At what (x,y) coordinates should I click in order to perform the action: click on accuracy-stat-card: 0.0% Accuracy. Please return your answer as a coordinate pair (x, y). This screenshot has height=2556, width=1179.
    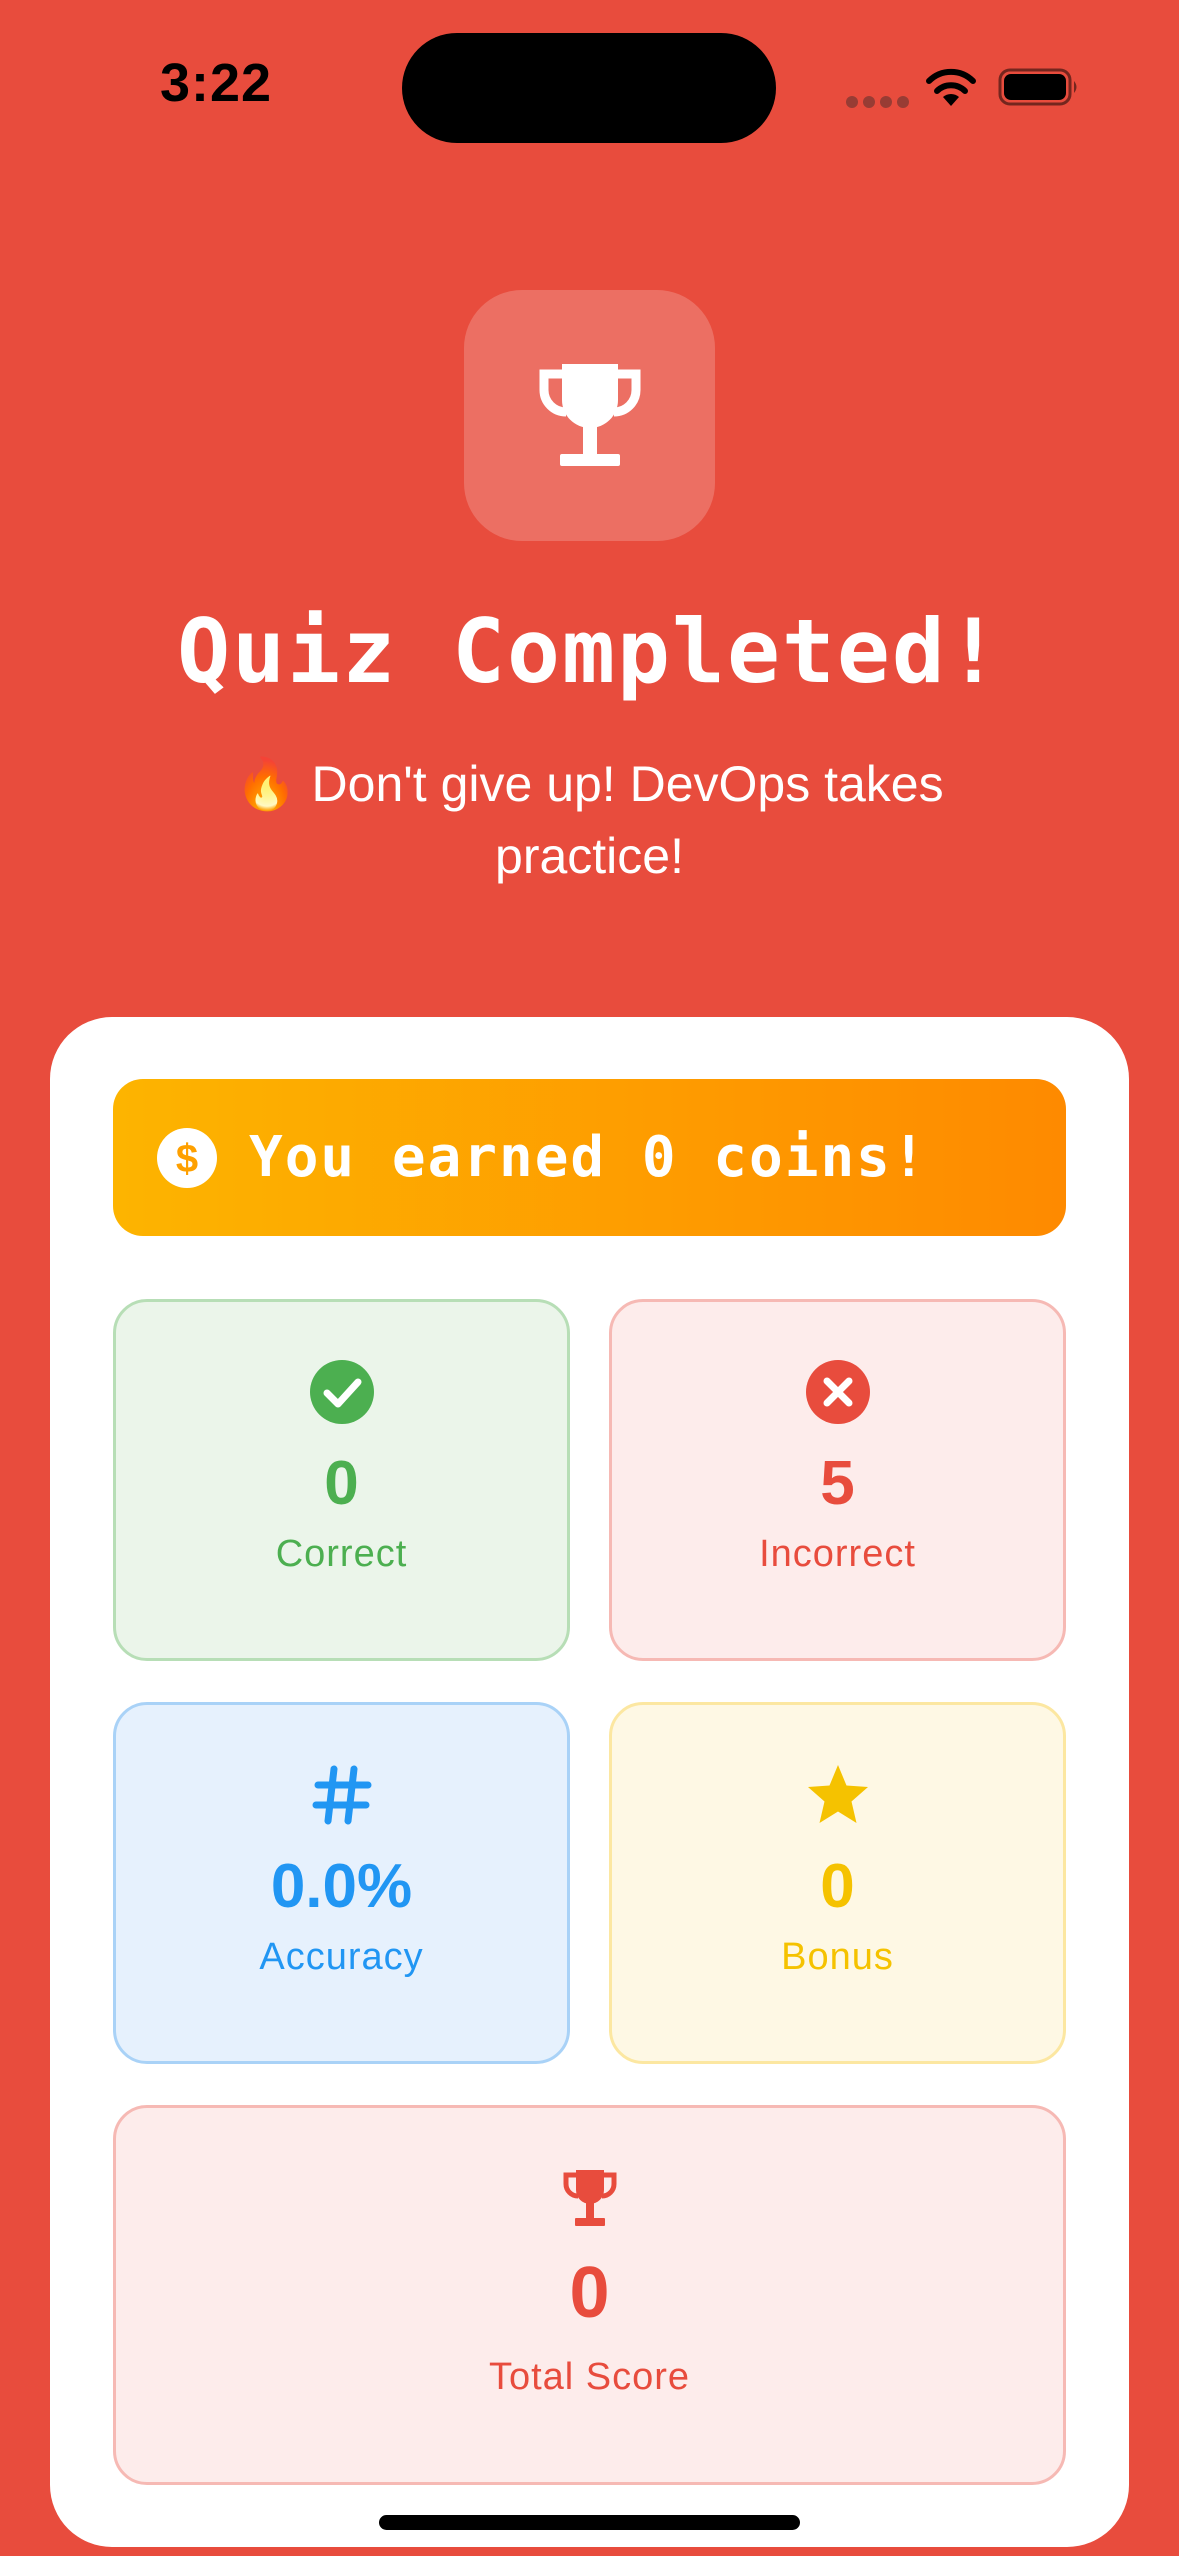
    Looking at the image, I should click on (341, 1883).